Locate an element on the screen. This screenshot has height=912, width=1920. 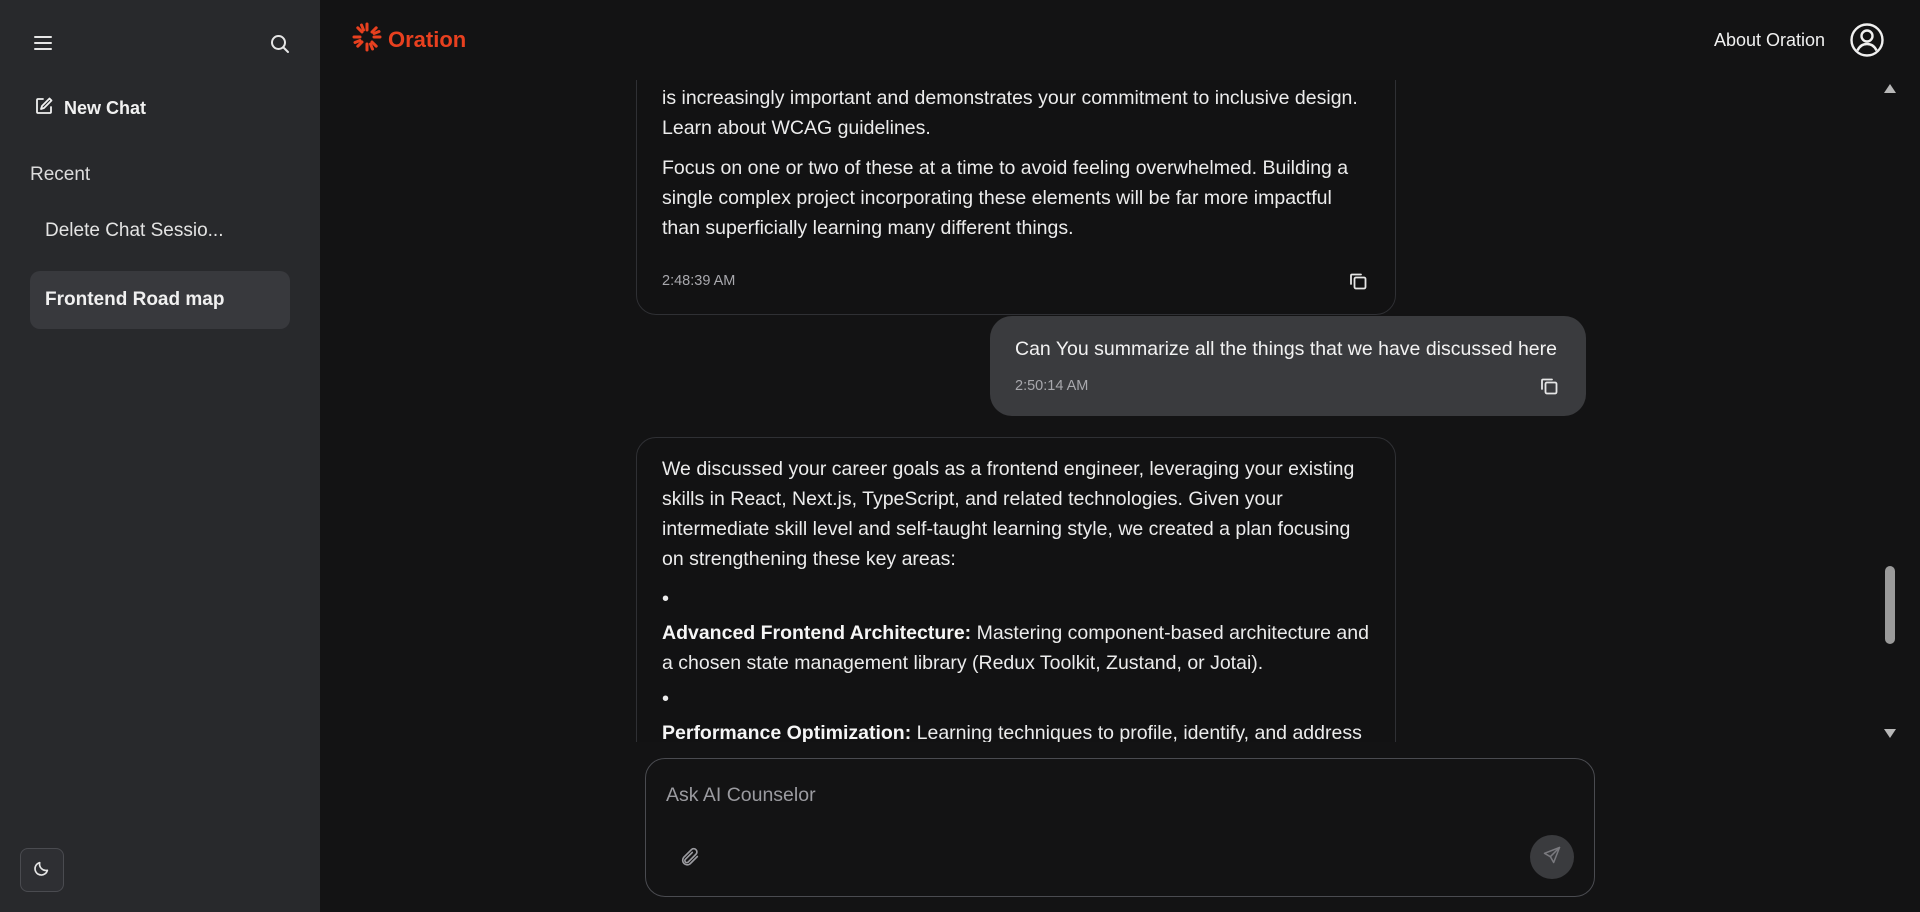
send-icon is located at coordinates (1552, 857).